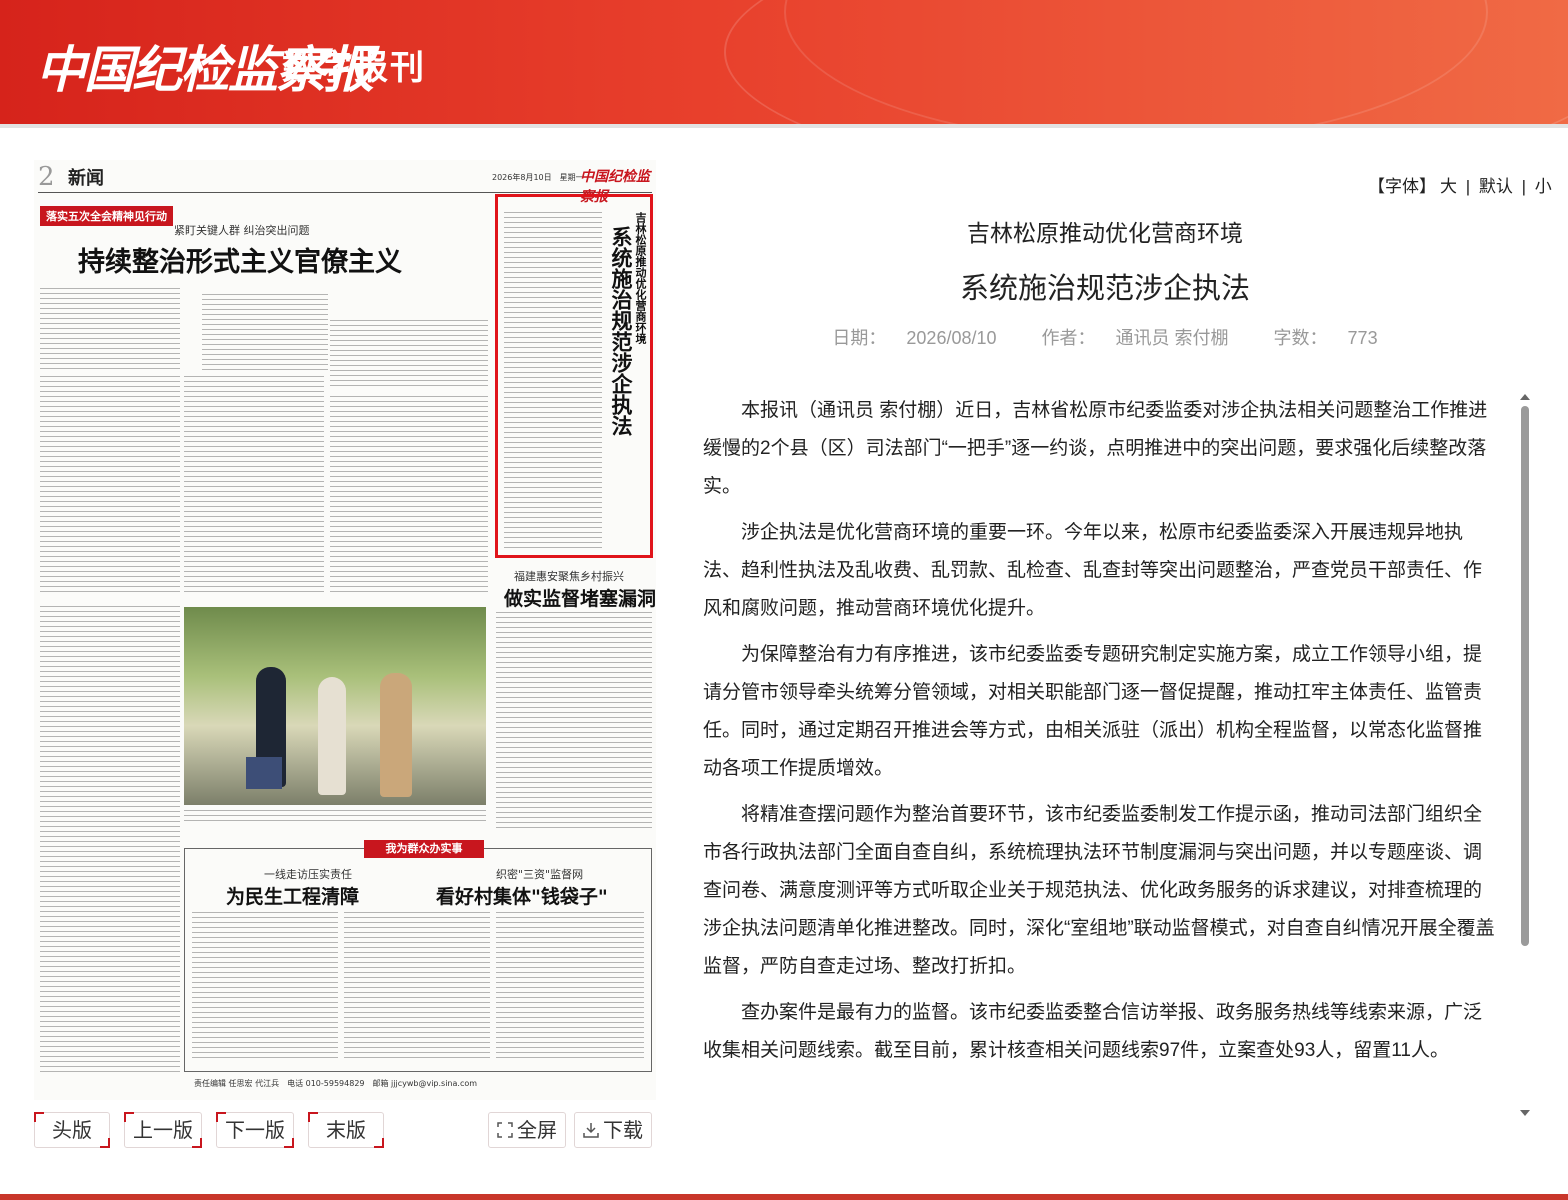 The height and width of the screenshot is (1200, 1568). Describe the element at coordinates (354, 68) in the screenshot. I see `site-subtitle: 数字报刊` at that location.